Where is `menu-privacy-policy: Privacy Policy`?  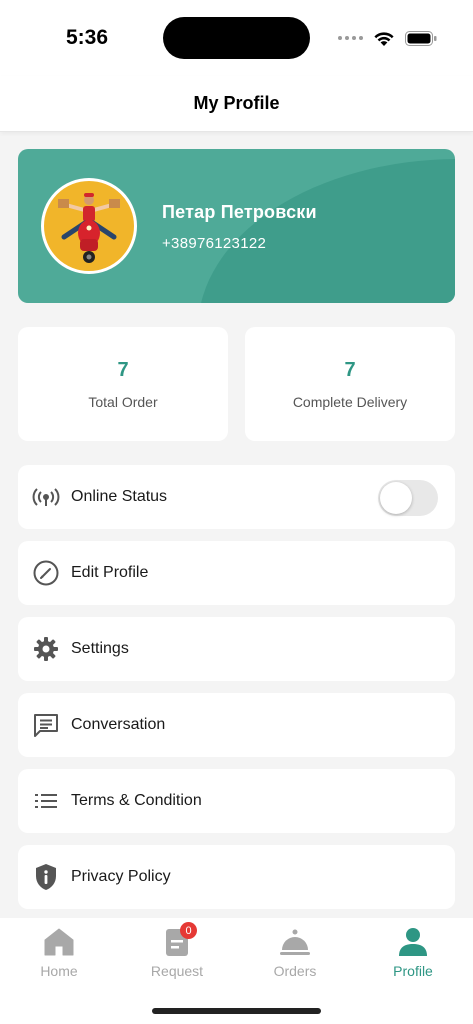 menu-privacy-policy: Privacy Policy is located at coordinates (236, 877).